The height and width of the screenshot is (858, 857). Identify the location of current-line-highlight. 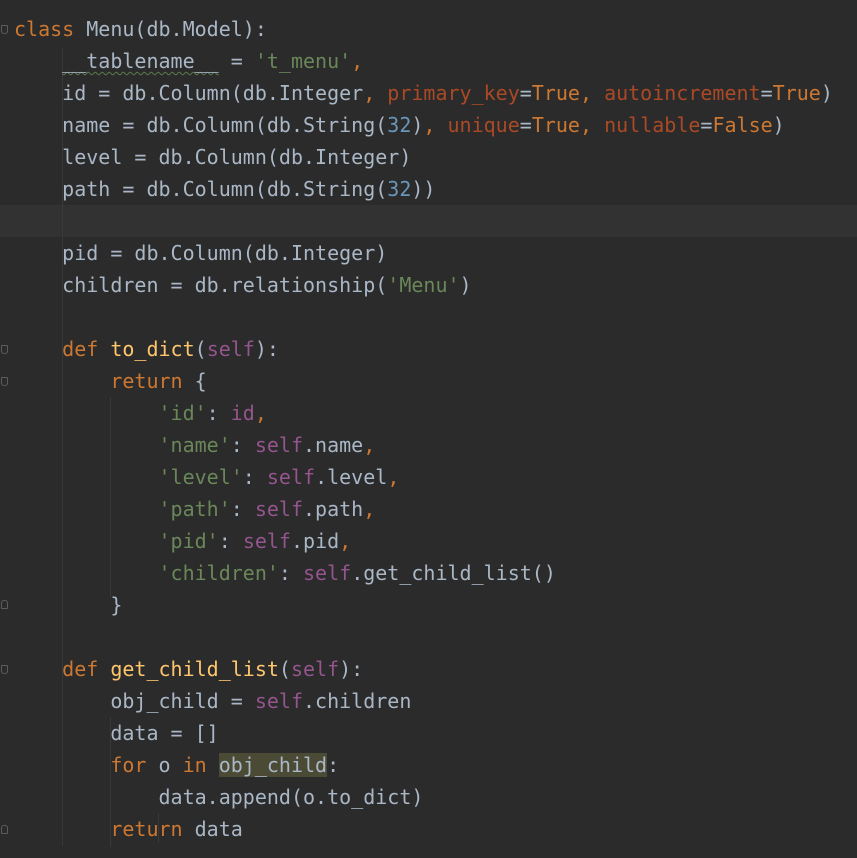
(428, 221).